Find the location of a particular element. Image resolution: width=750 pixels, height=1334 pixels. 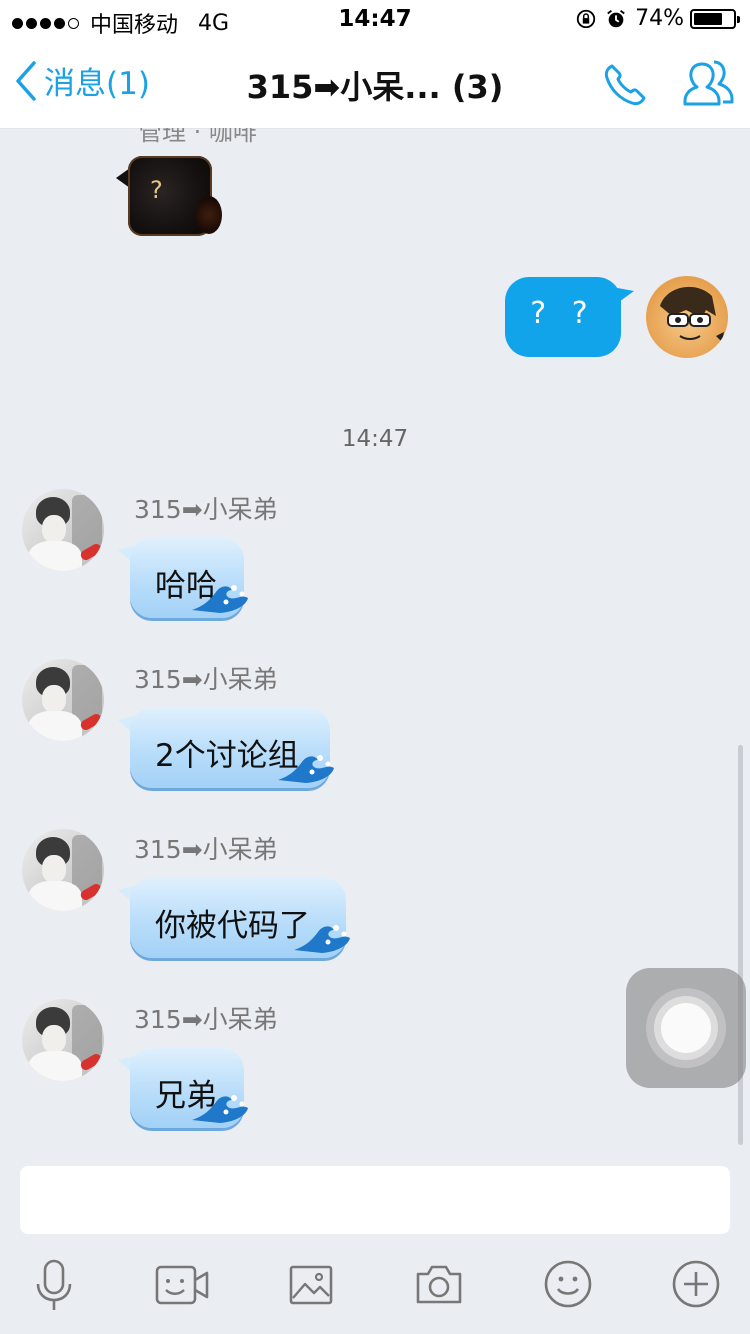

message-text: 你被代码了 is located at coordinates (232, 926).